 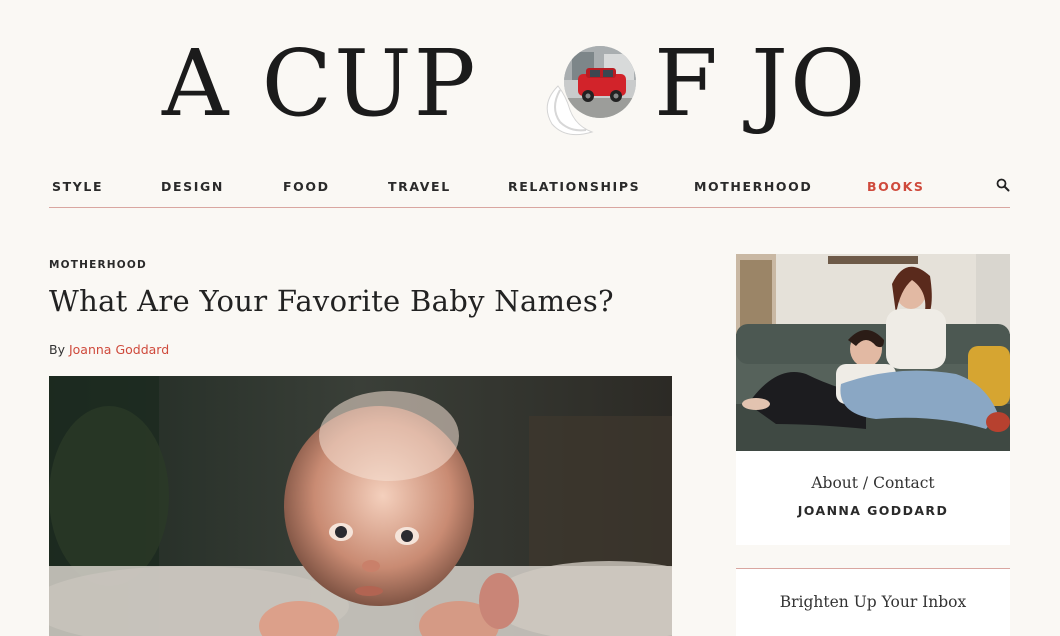 I want to click on post-category: MOTHERHOOD, so click(x=98, y=265).